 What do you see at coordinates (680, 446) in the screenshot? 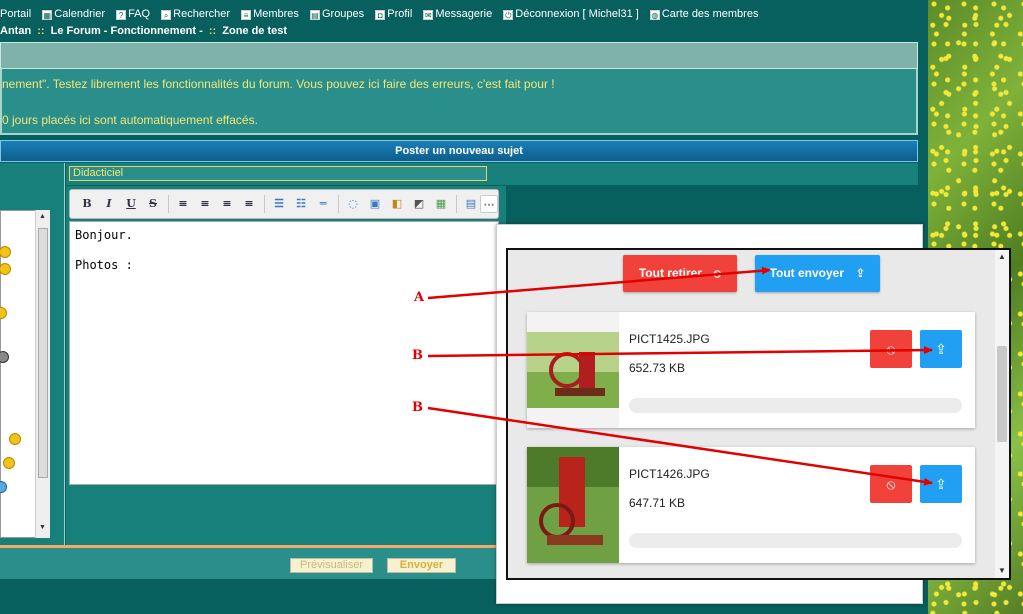
I see `annotation-arrow-b2` at bounding box center [680, 446].